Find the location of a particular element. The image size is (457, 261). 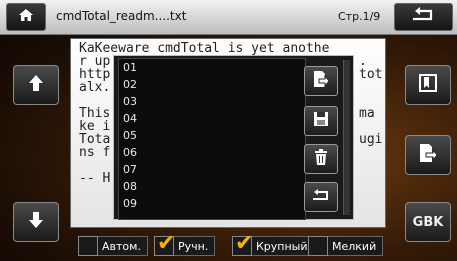

export-button is located at coordinates (428, 155).